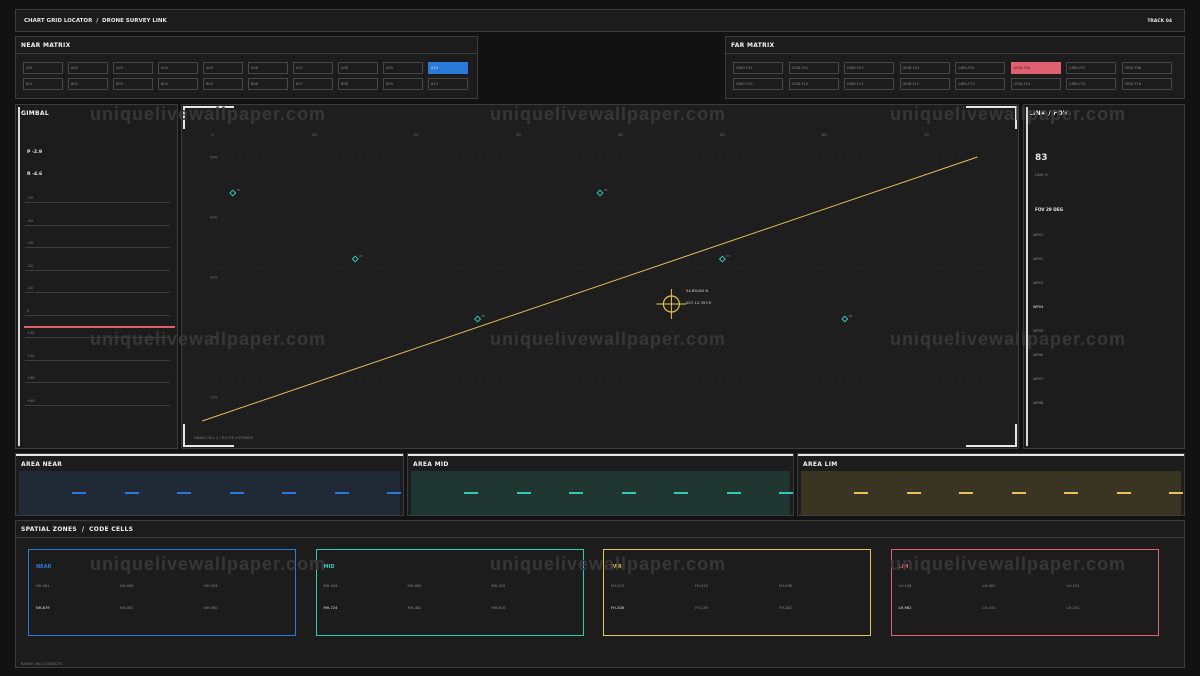  I want to click on zone-code-cell: NH-060, so click(211, 608).